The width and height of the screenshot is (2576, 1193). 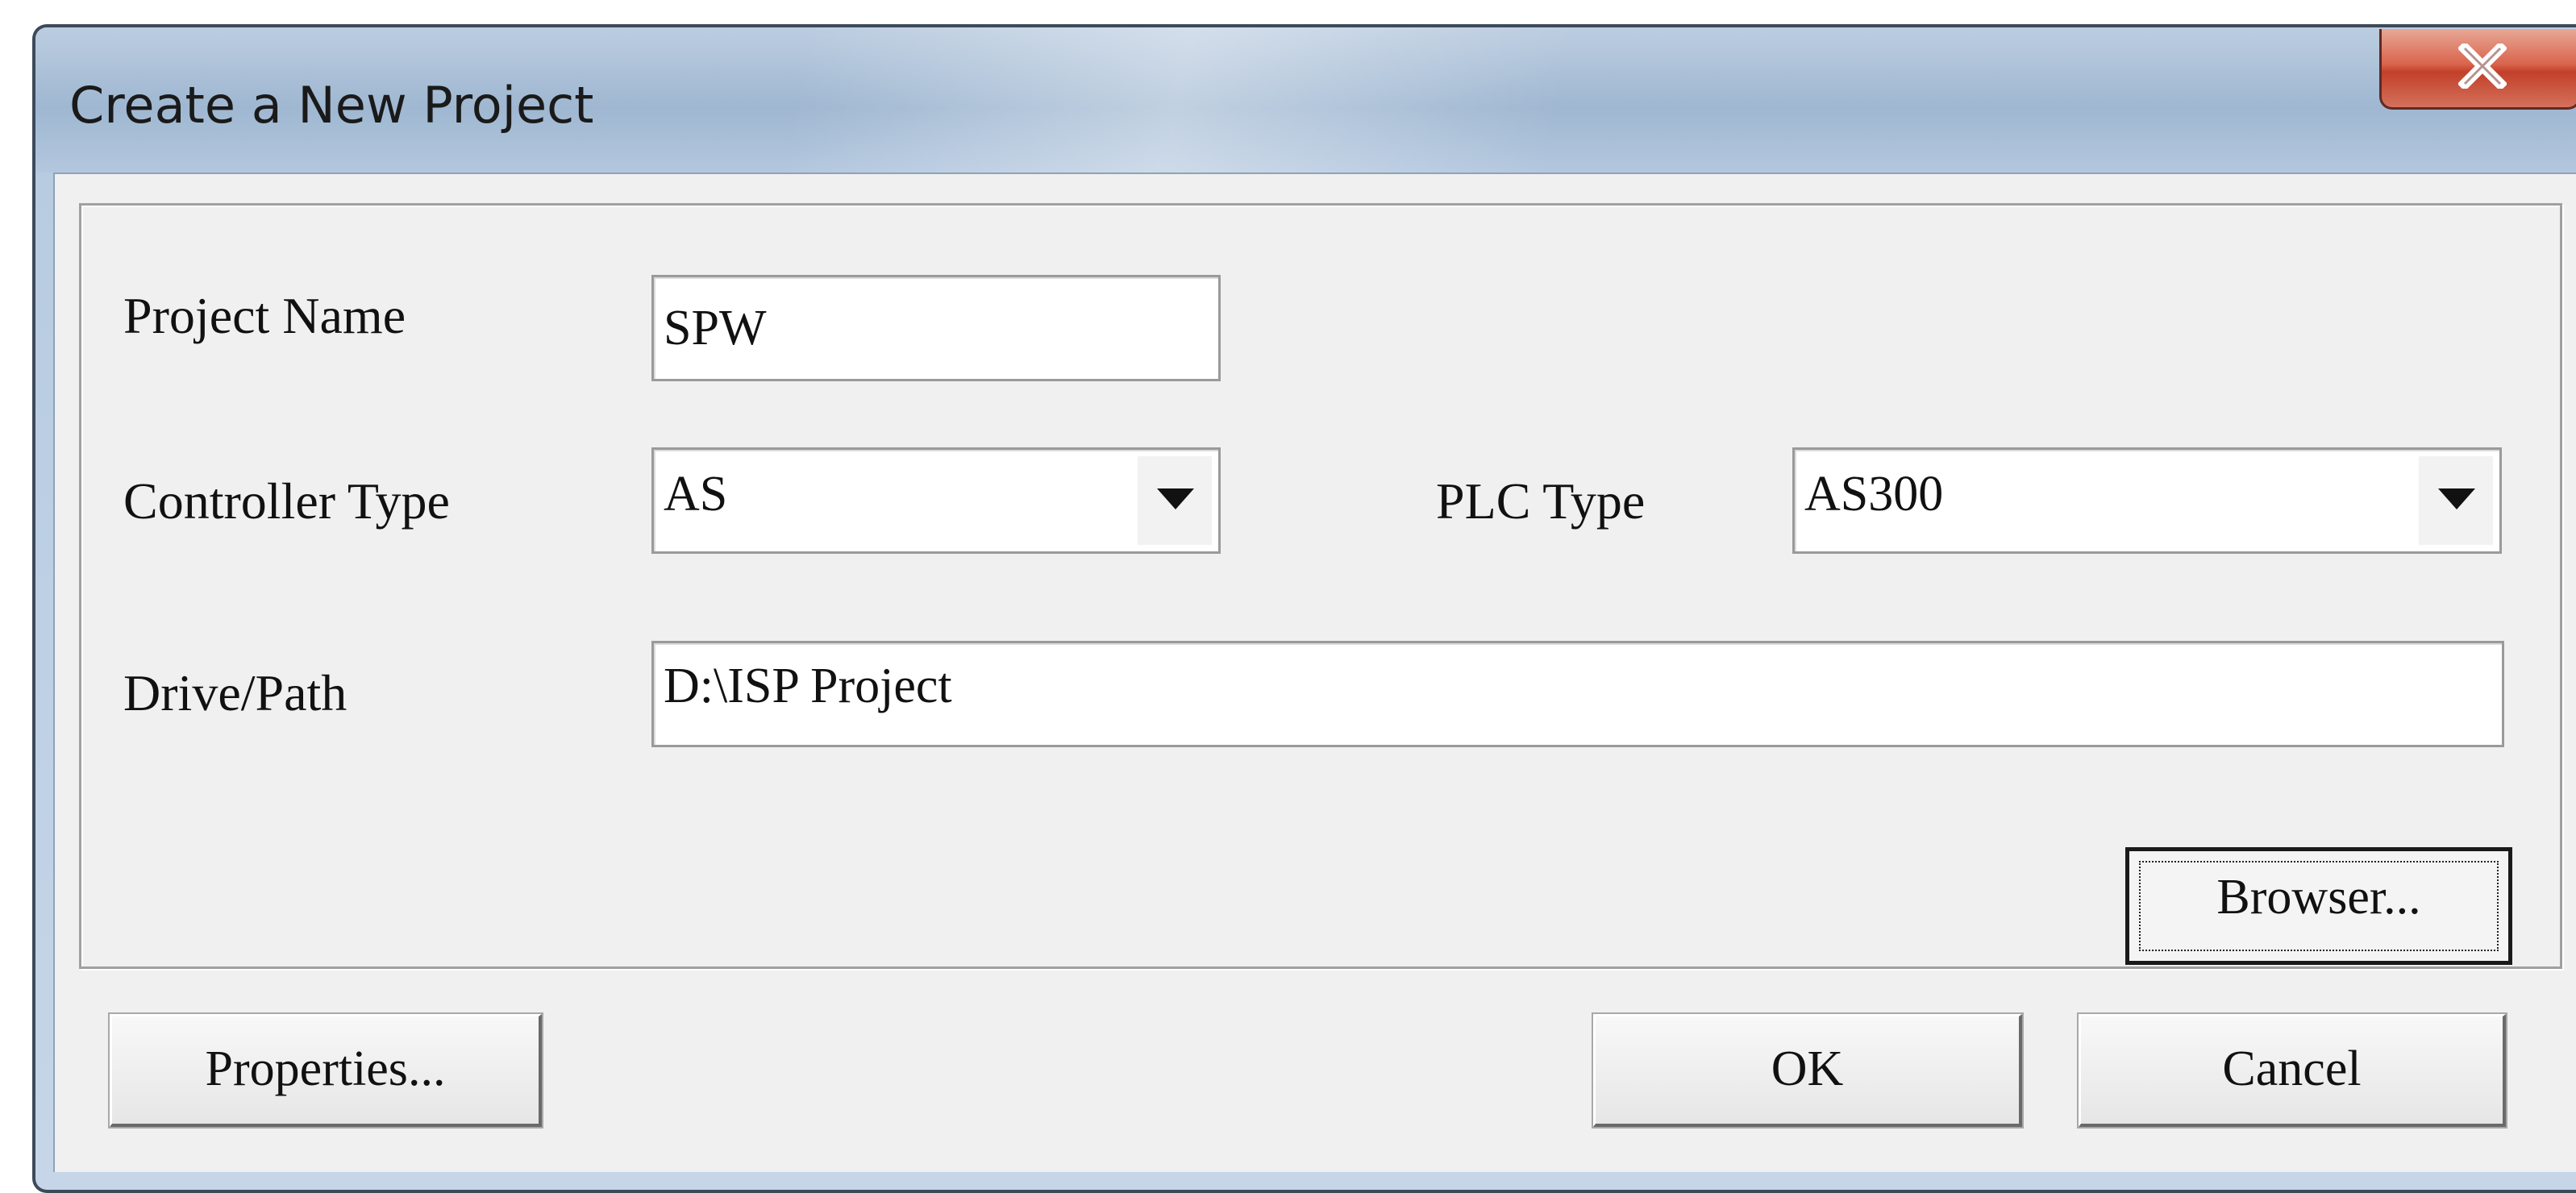 What do you see at coordinates (2483, 66) in the screenshot?
I see `close-icon` at bounding box center [2483, 66].